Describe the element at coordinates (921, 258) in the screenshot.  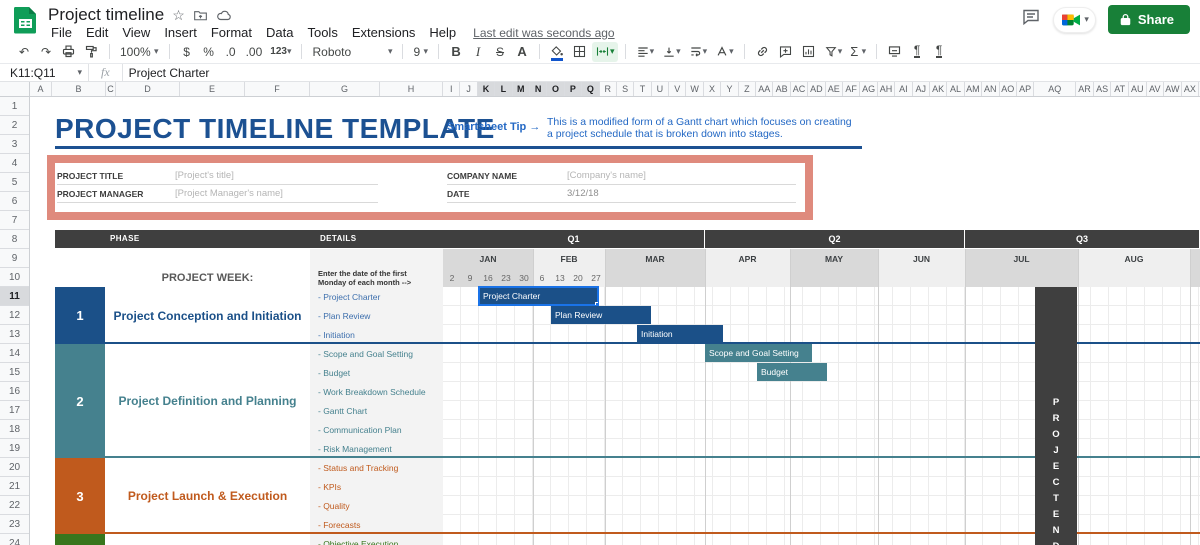
I see `month-header-JUN: JUN` at that location.